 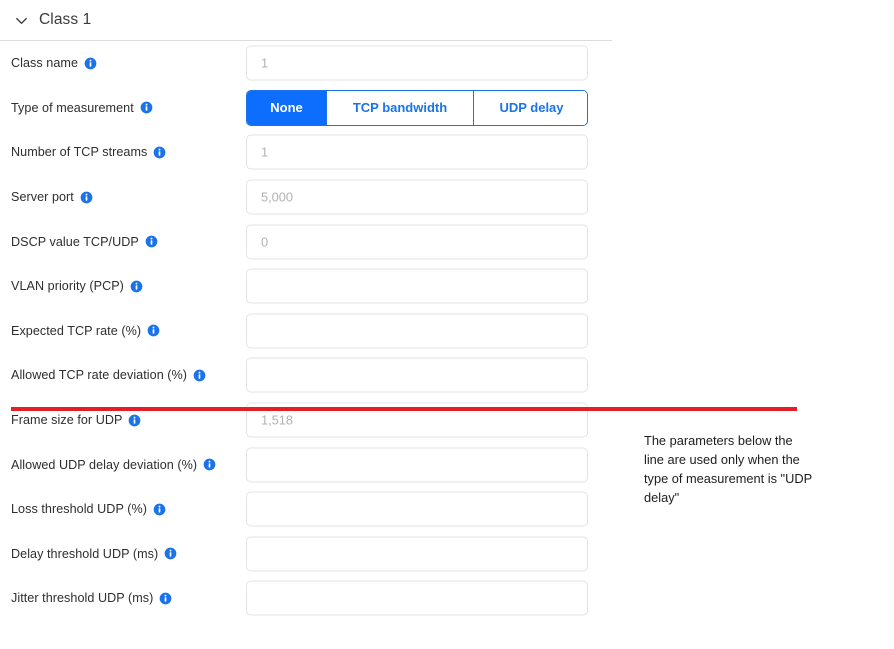 I want to click on form-row: VLAN priority (PCP), so click(x=447, y=286).